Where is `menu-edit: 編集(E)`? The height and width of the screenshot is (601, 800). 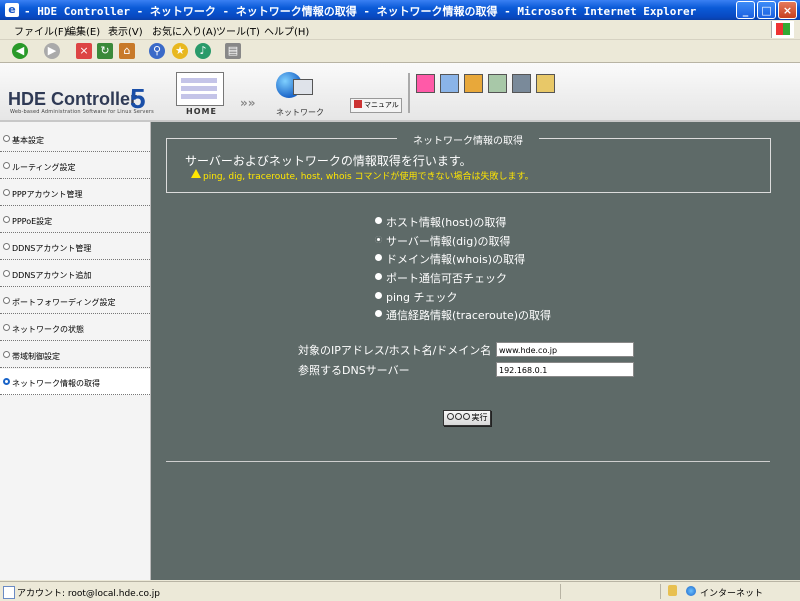 menu-edit: 編集(E) is located at coordinates (83, 30).